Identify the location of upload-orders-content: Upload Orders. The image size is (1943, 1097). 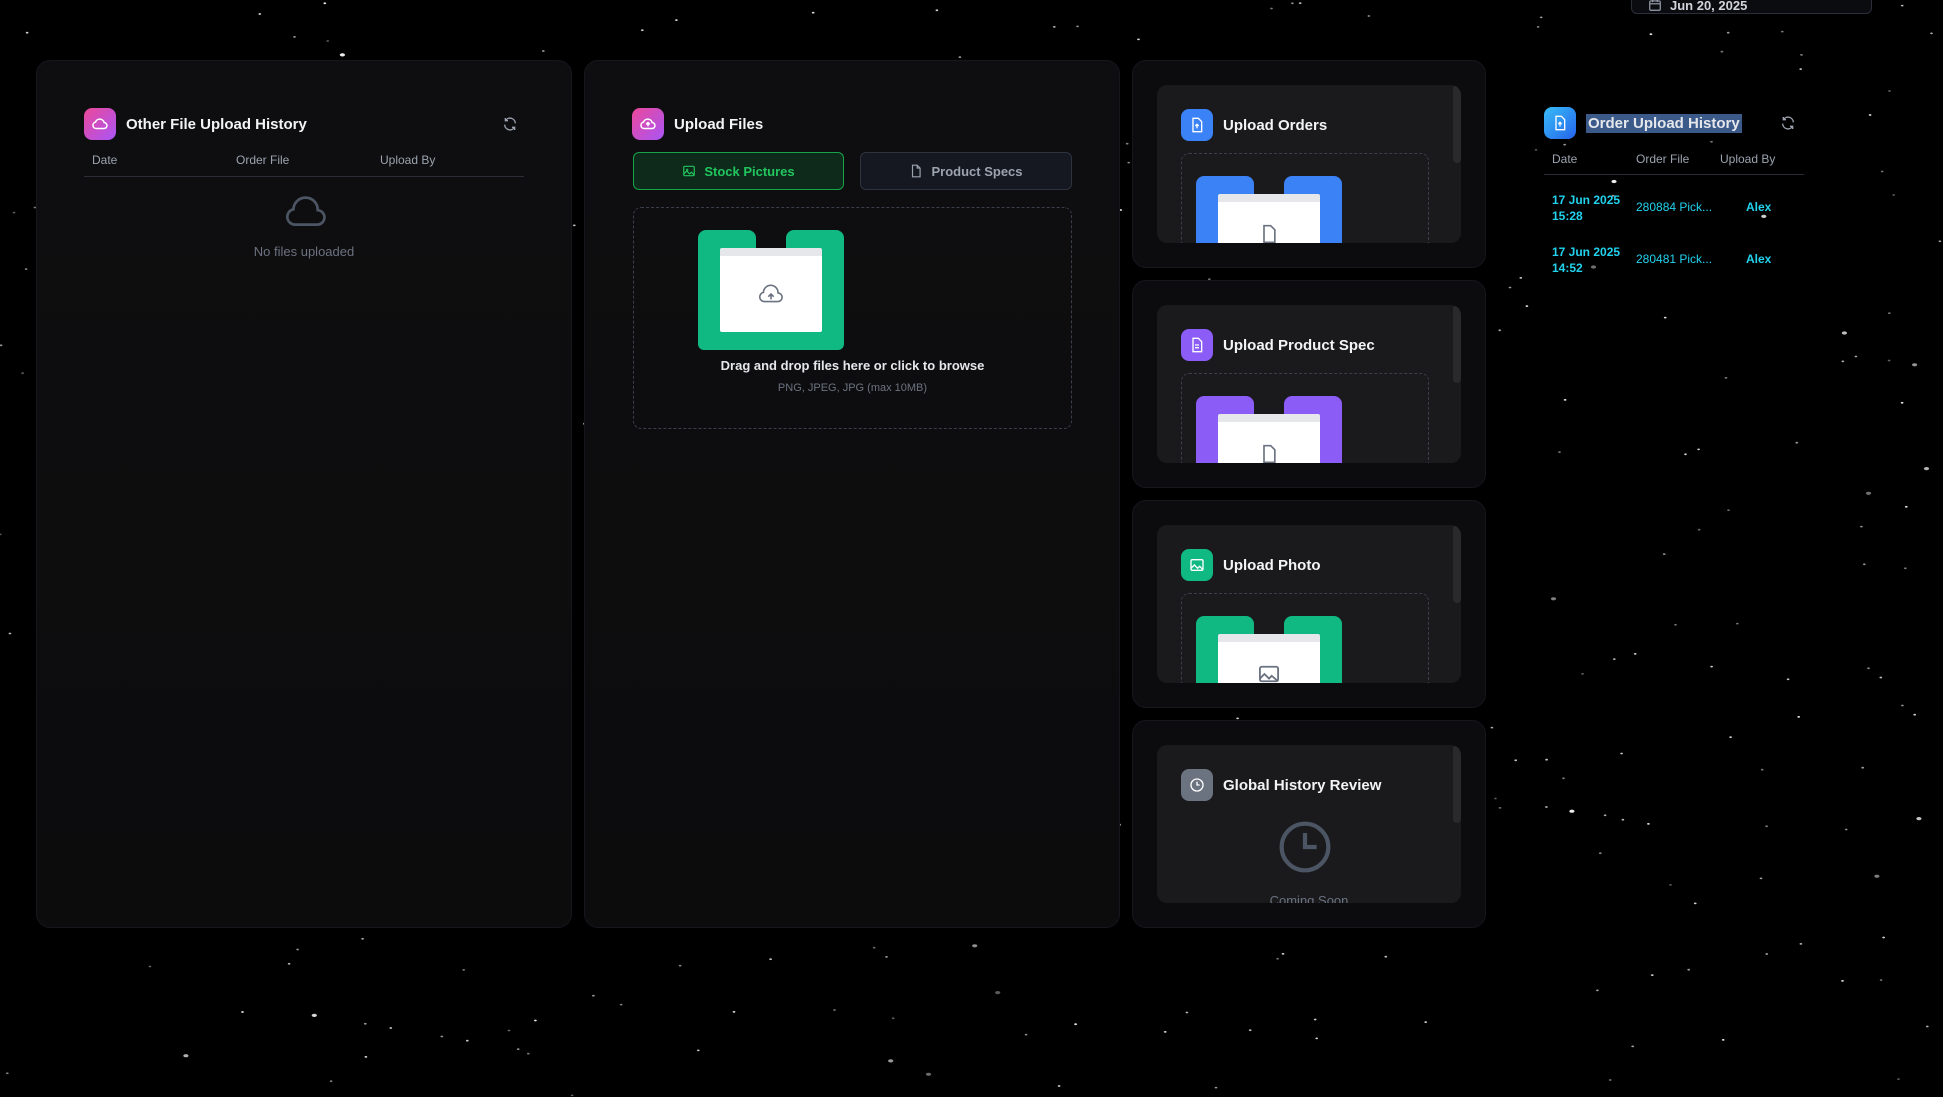
(1309, 164).